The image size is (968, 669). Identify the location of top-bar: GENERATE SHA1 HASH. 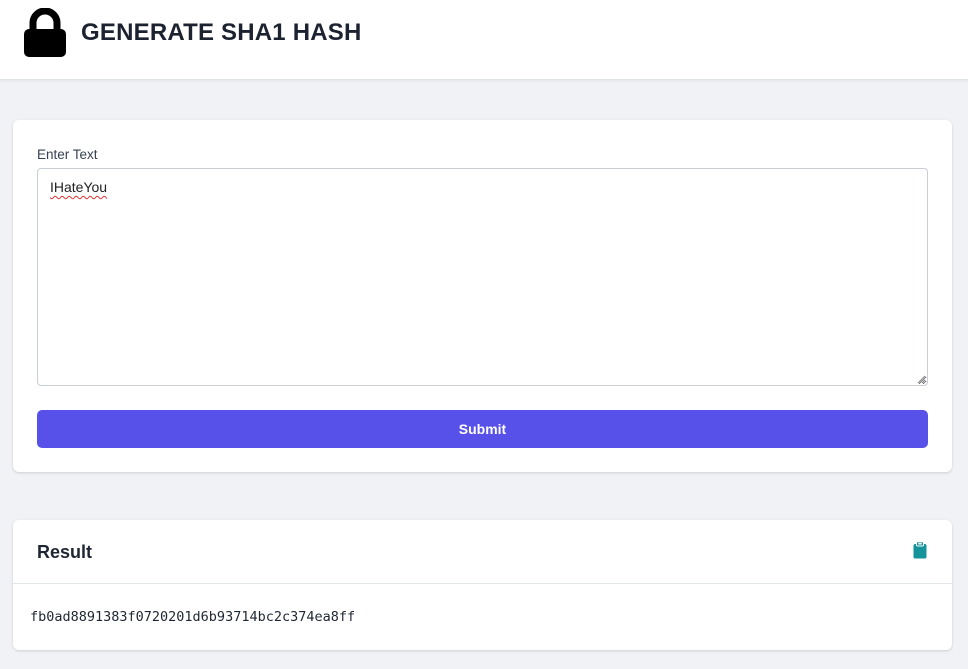
(484, 40).